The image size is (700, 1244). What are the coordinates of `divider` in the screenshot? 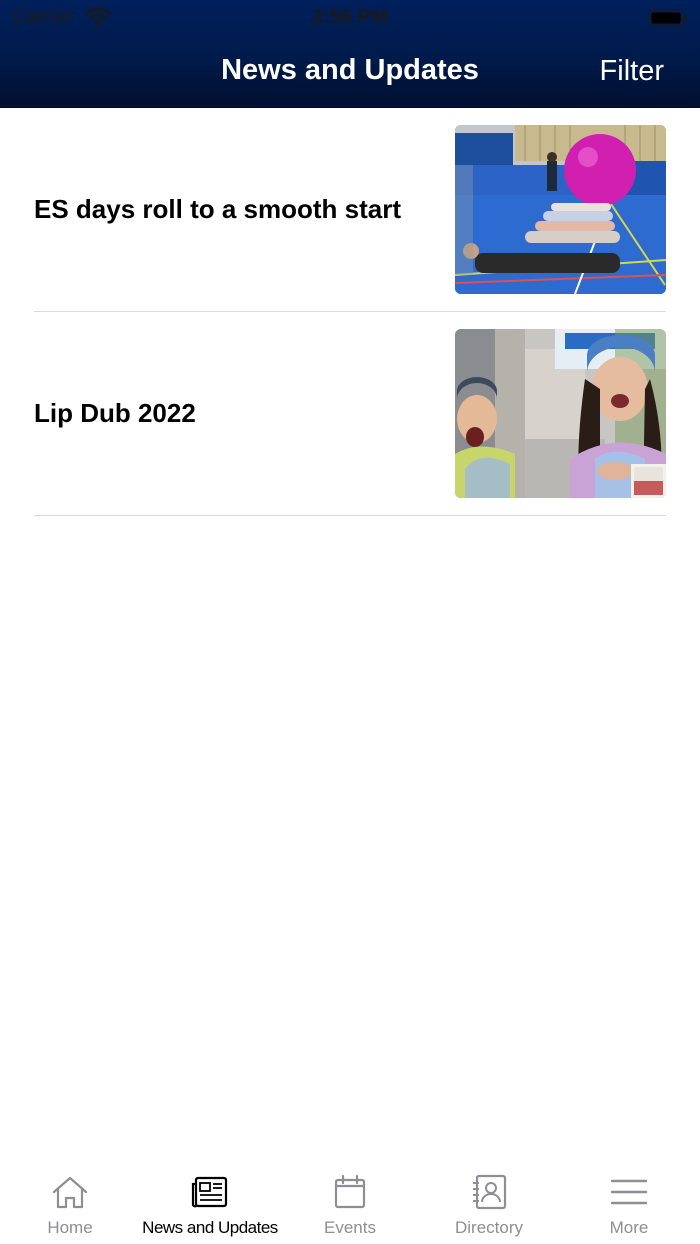 It's located at (350, 515).